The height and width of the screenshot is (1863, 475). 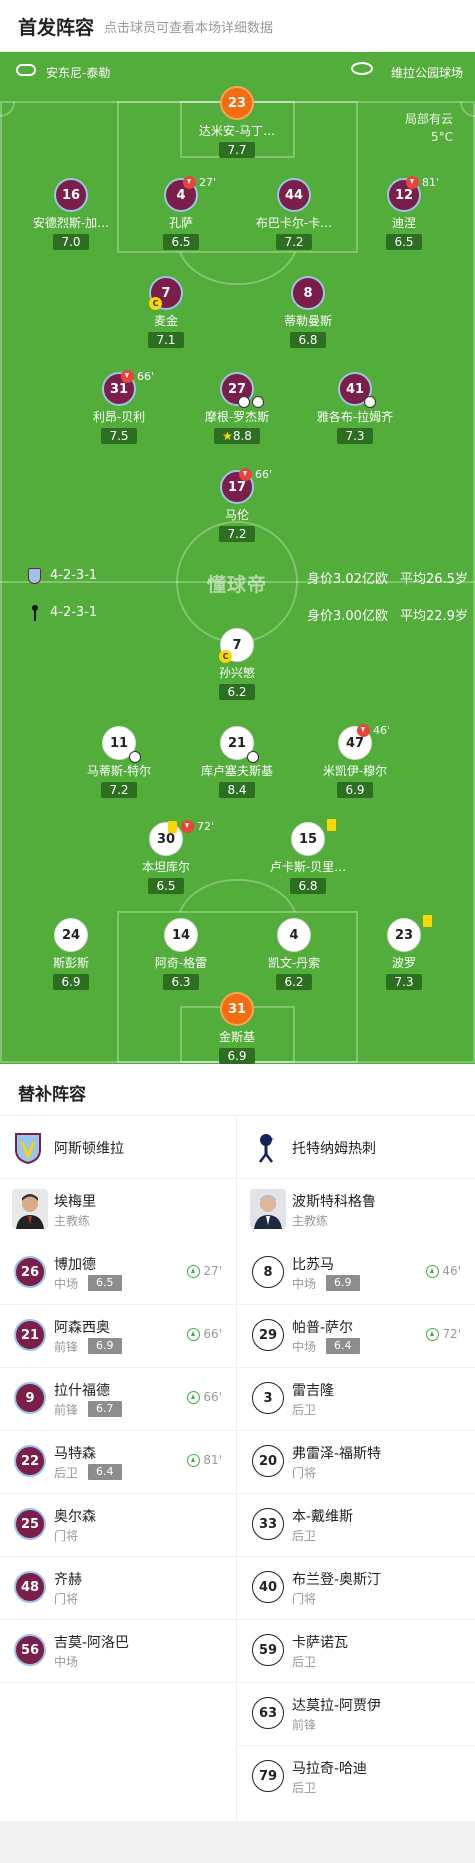 I want to click on player-away-cb1: 14 阿奇-格雷 6.3, so click(x=181, y=954).